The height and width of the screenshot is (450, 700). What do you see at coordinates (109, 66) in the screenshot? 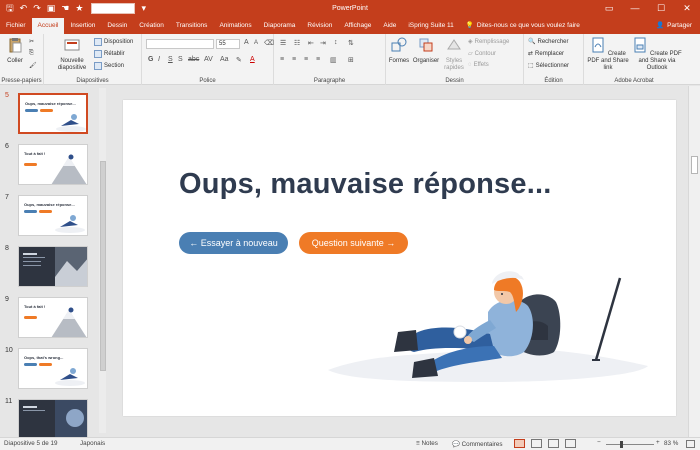
I see `section-button: Section` at bounding box center [109, 66].